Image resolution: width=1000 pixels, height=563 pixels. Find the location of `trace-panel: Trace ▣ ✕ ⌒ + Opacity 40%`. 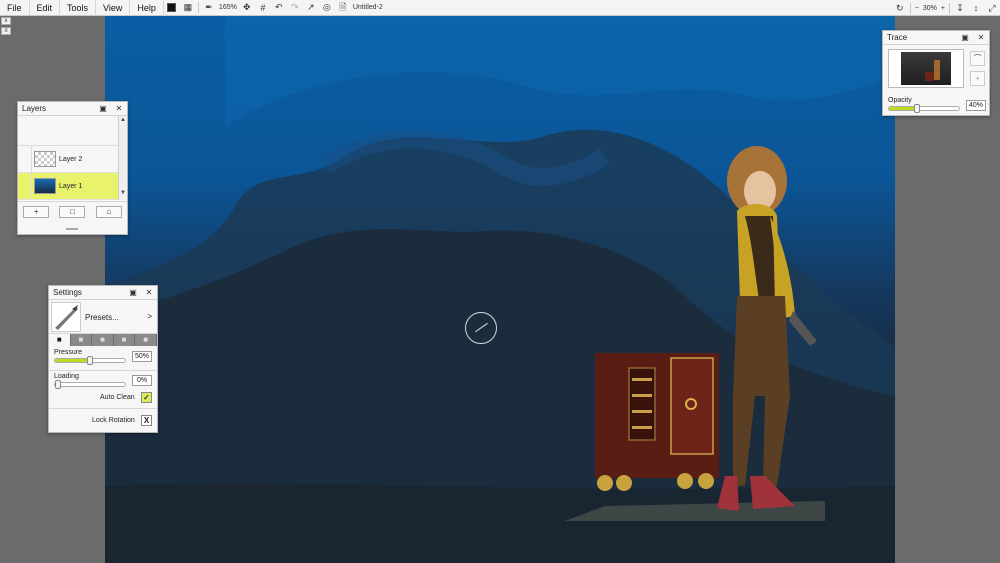

trace-panel: Trace ▣ ✕ ⌒ + Opacity 40% is located at coordinates (936, 73).